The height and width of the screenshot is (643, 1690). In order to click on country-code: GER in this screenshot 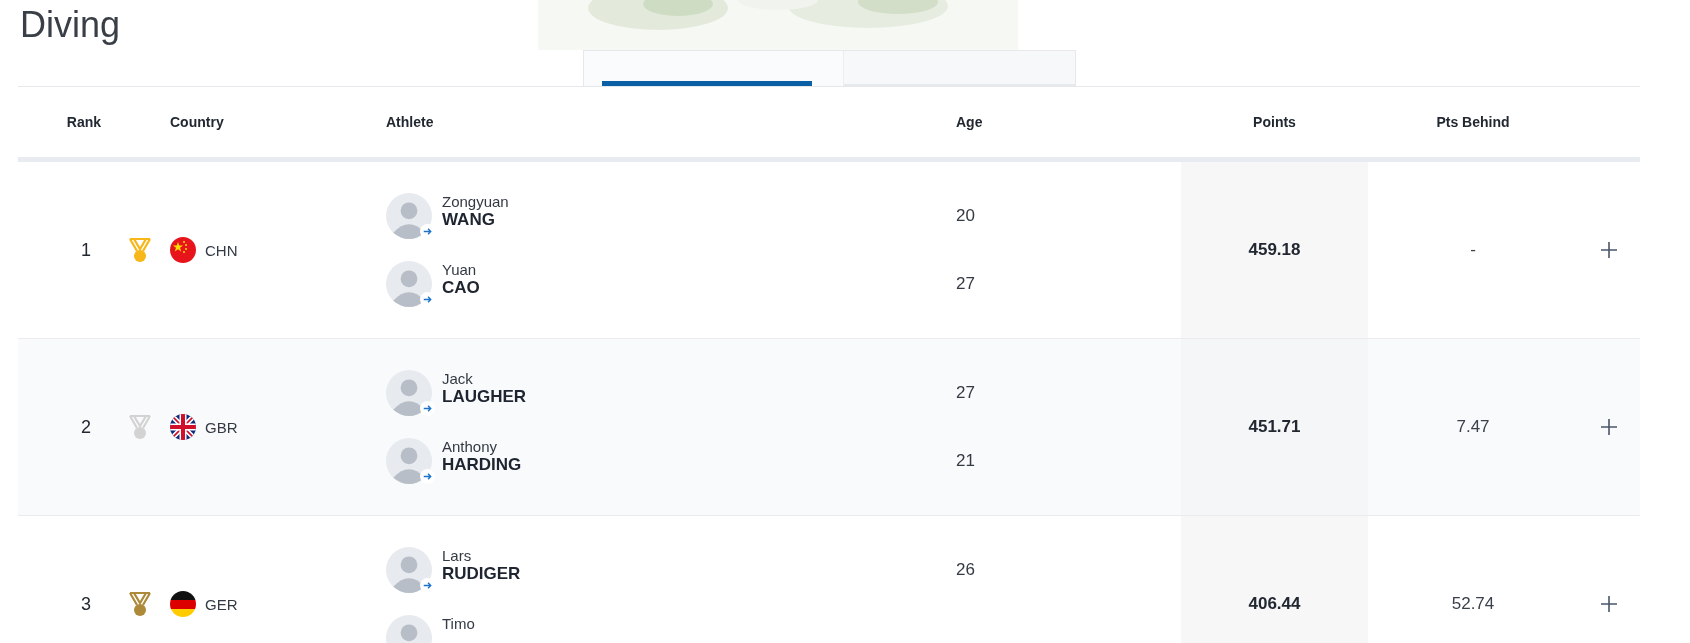, I will do `click(221, 604)`.